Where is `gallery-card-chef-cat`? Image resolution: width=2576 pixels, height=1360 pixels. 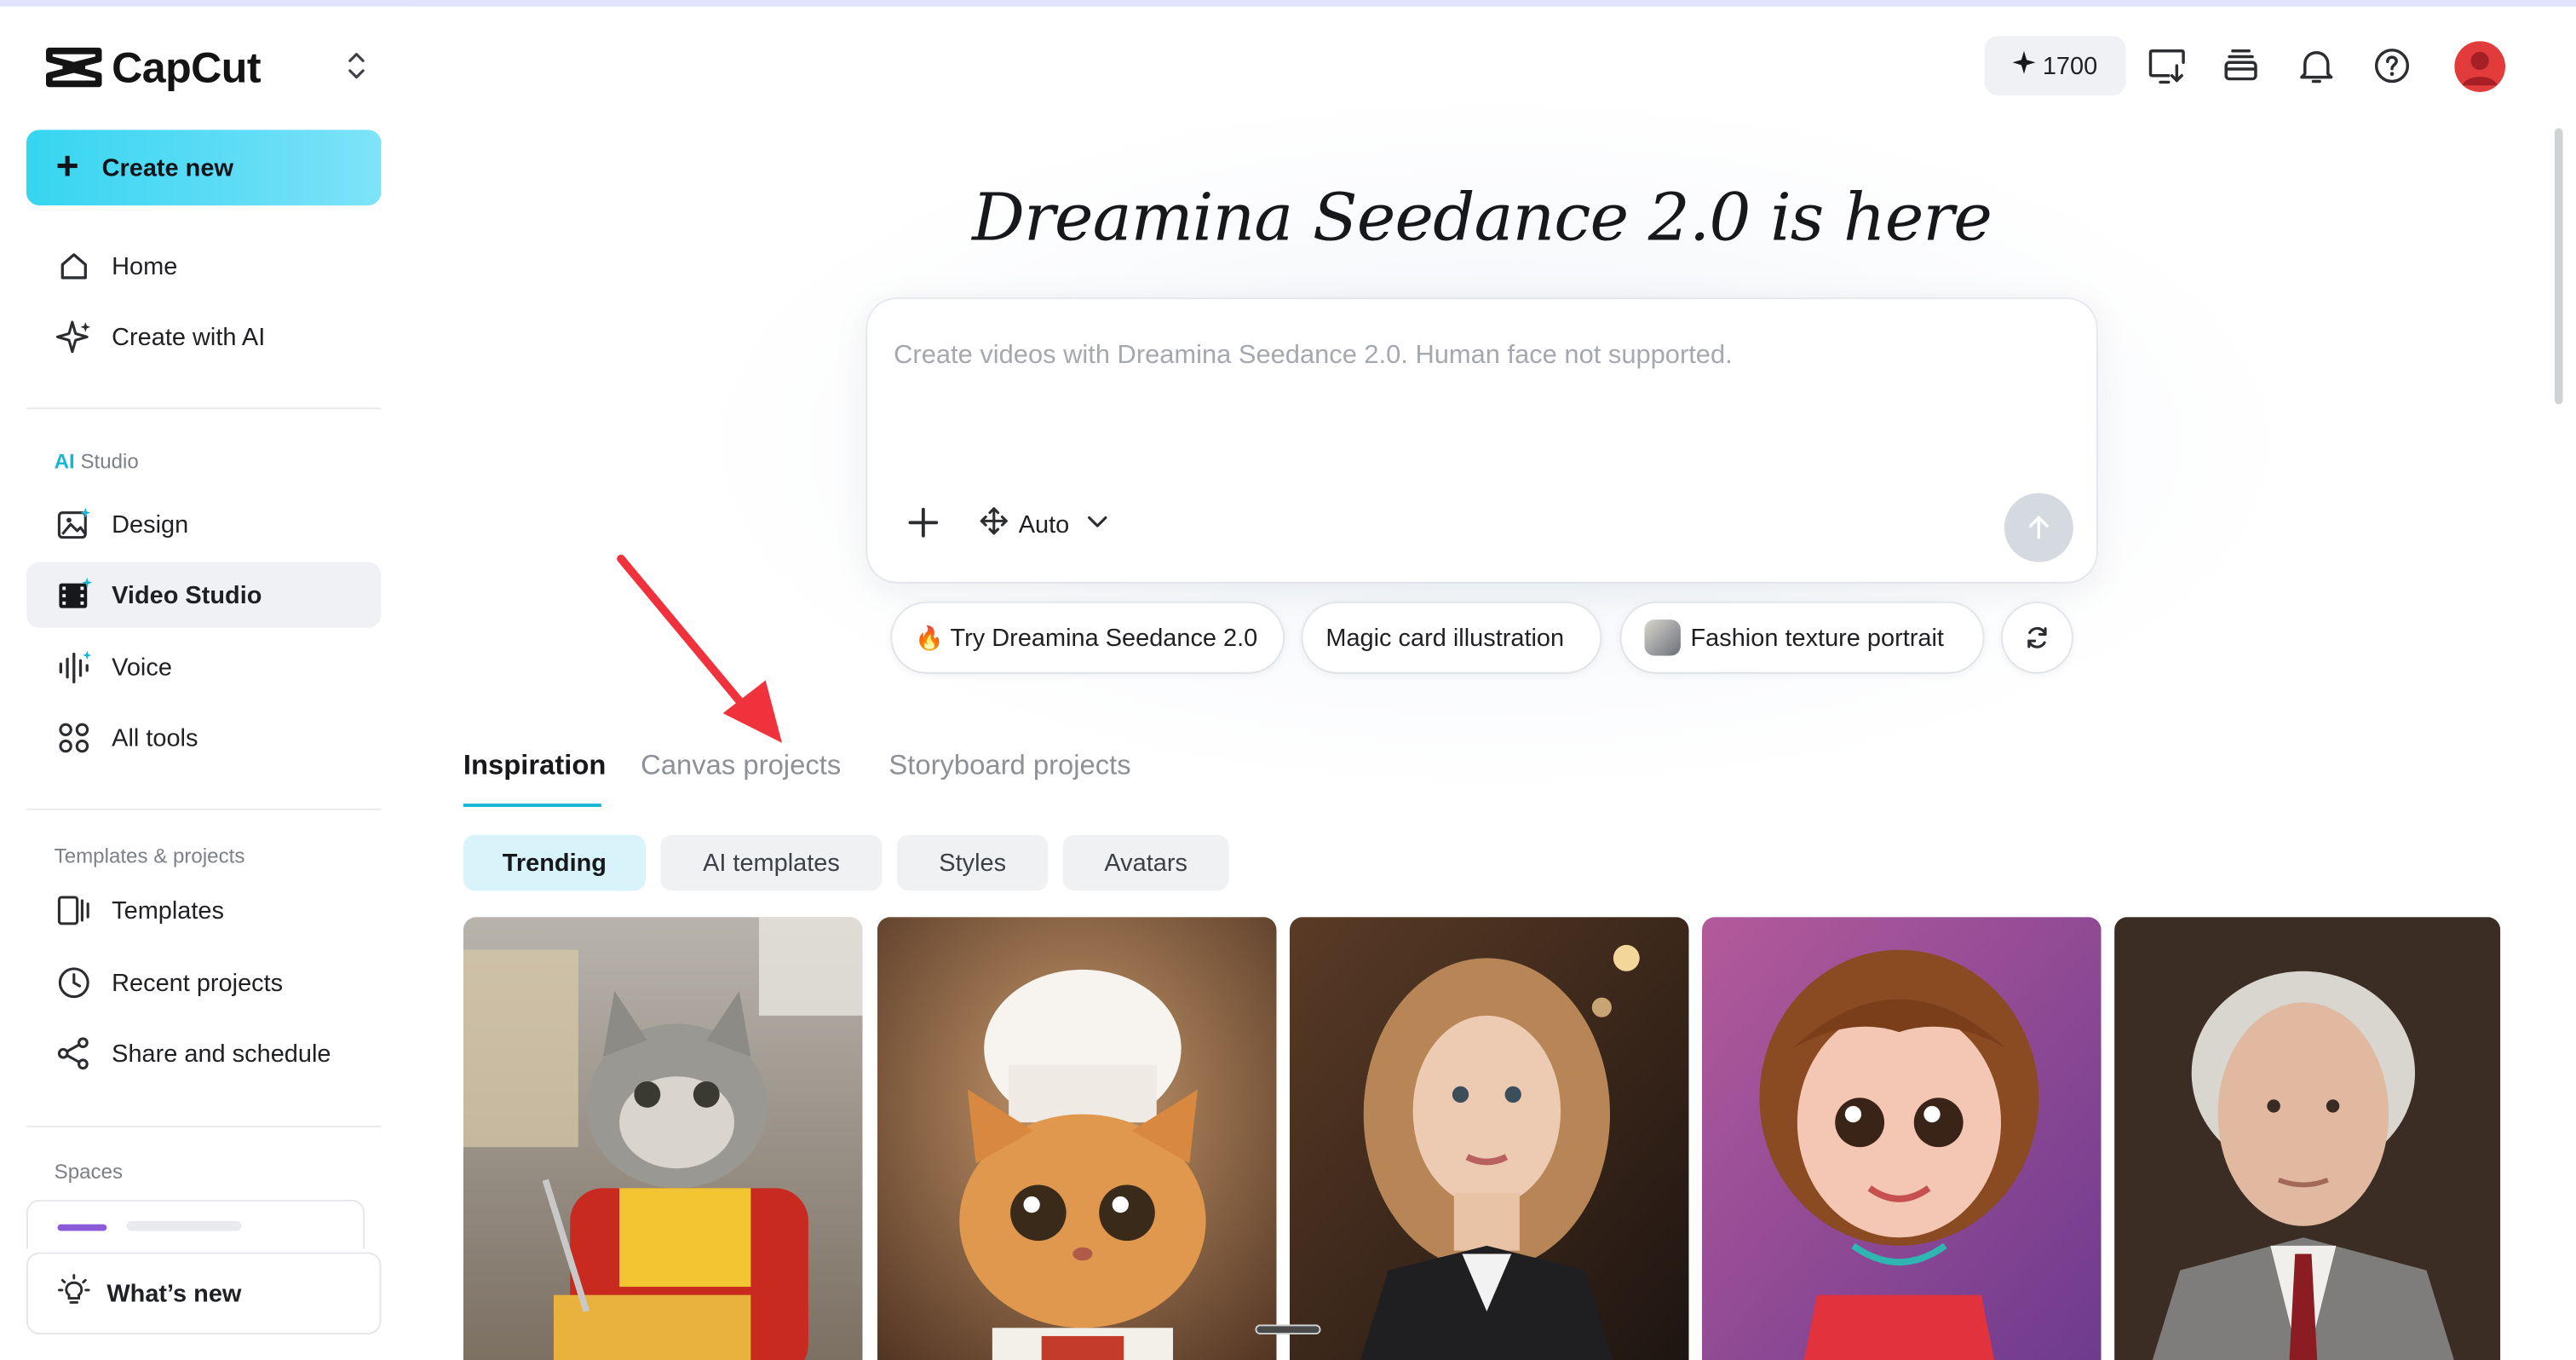
gallery-card-chef-cat is located at coordinates (1077, 1138).